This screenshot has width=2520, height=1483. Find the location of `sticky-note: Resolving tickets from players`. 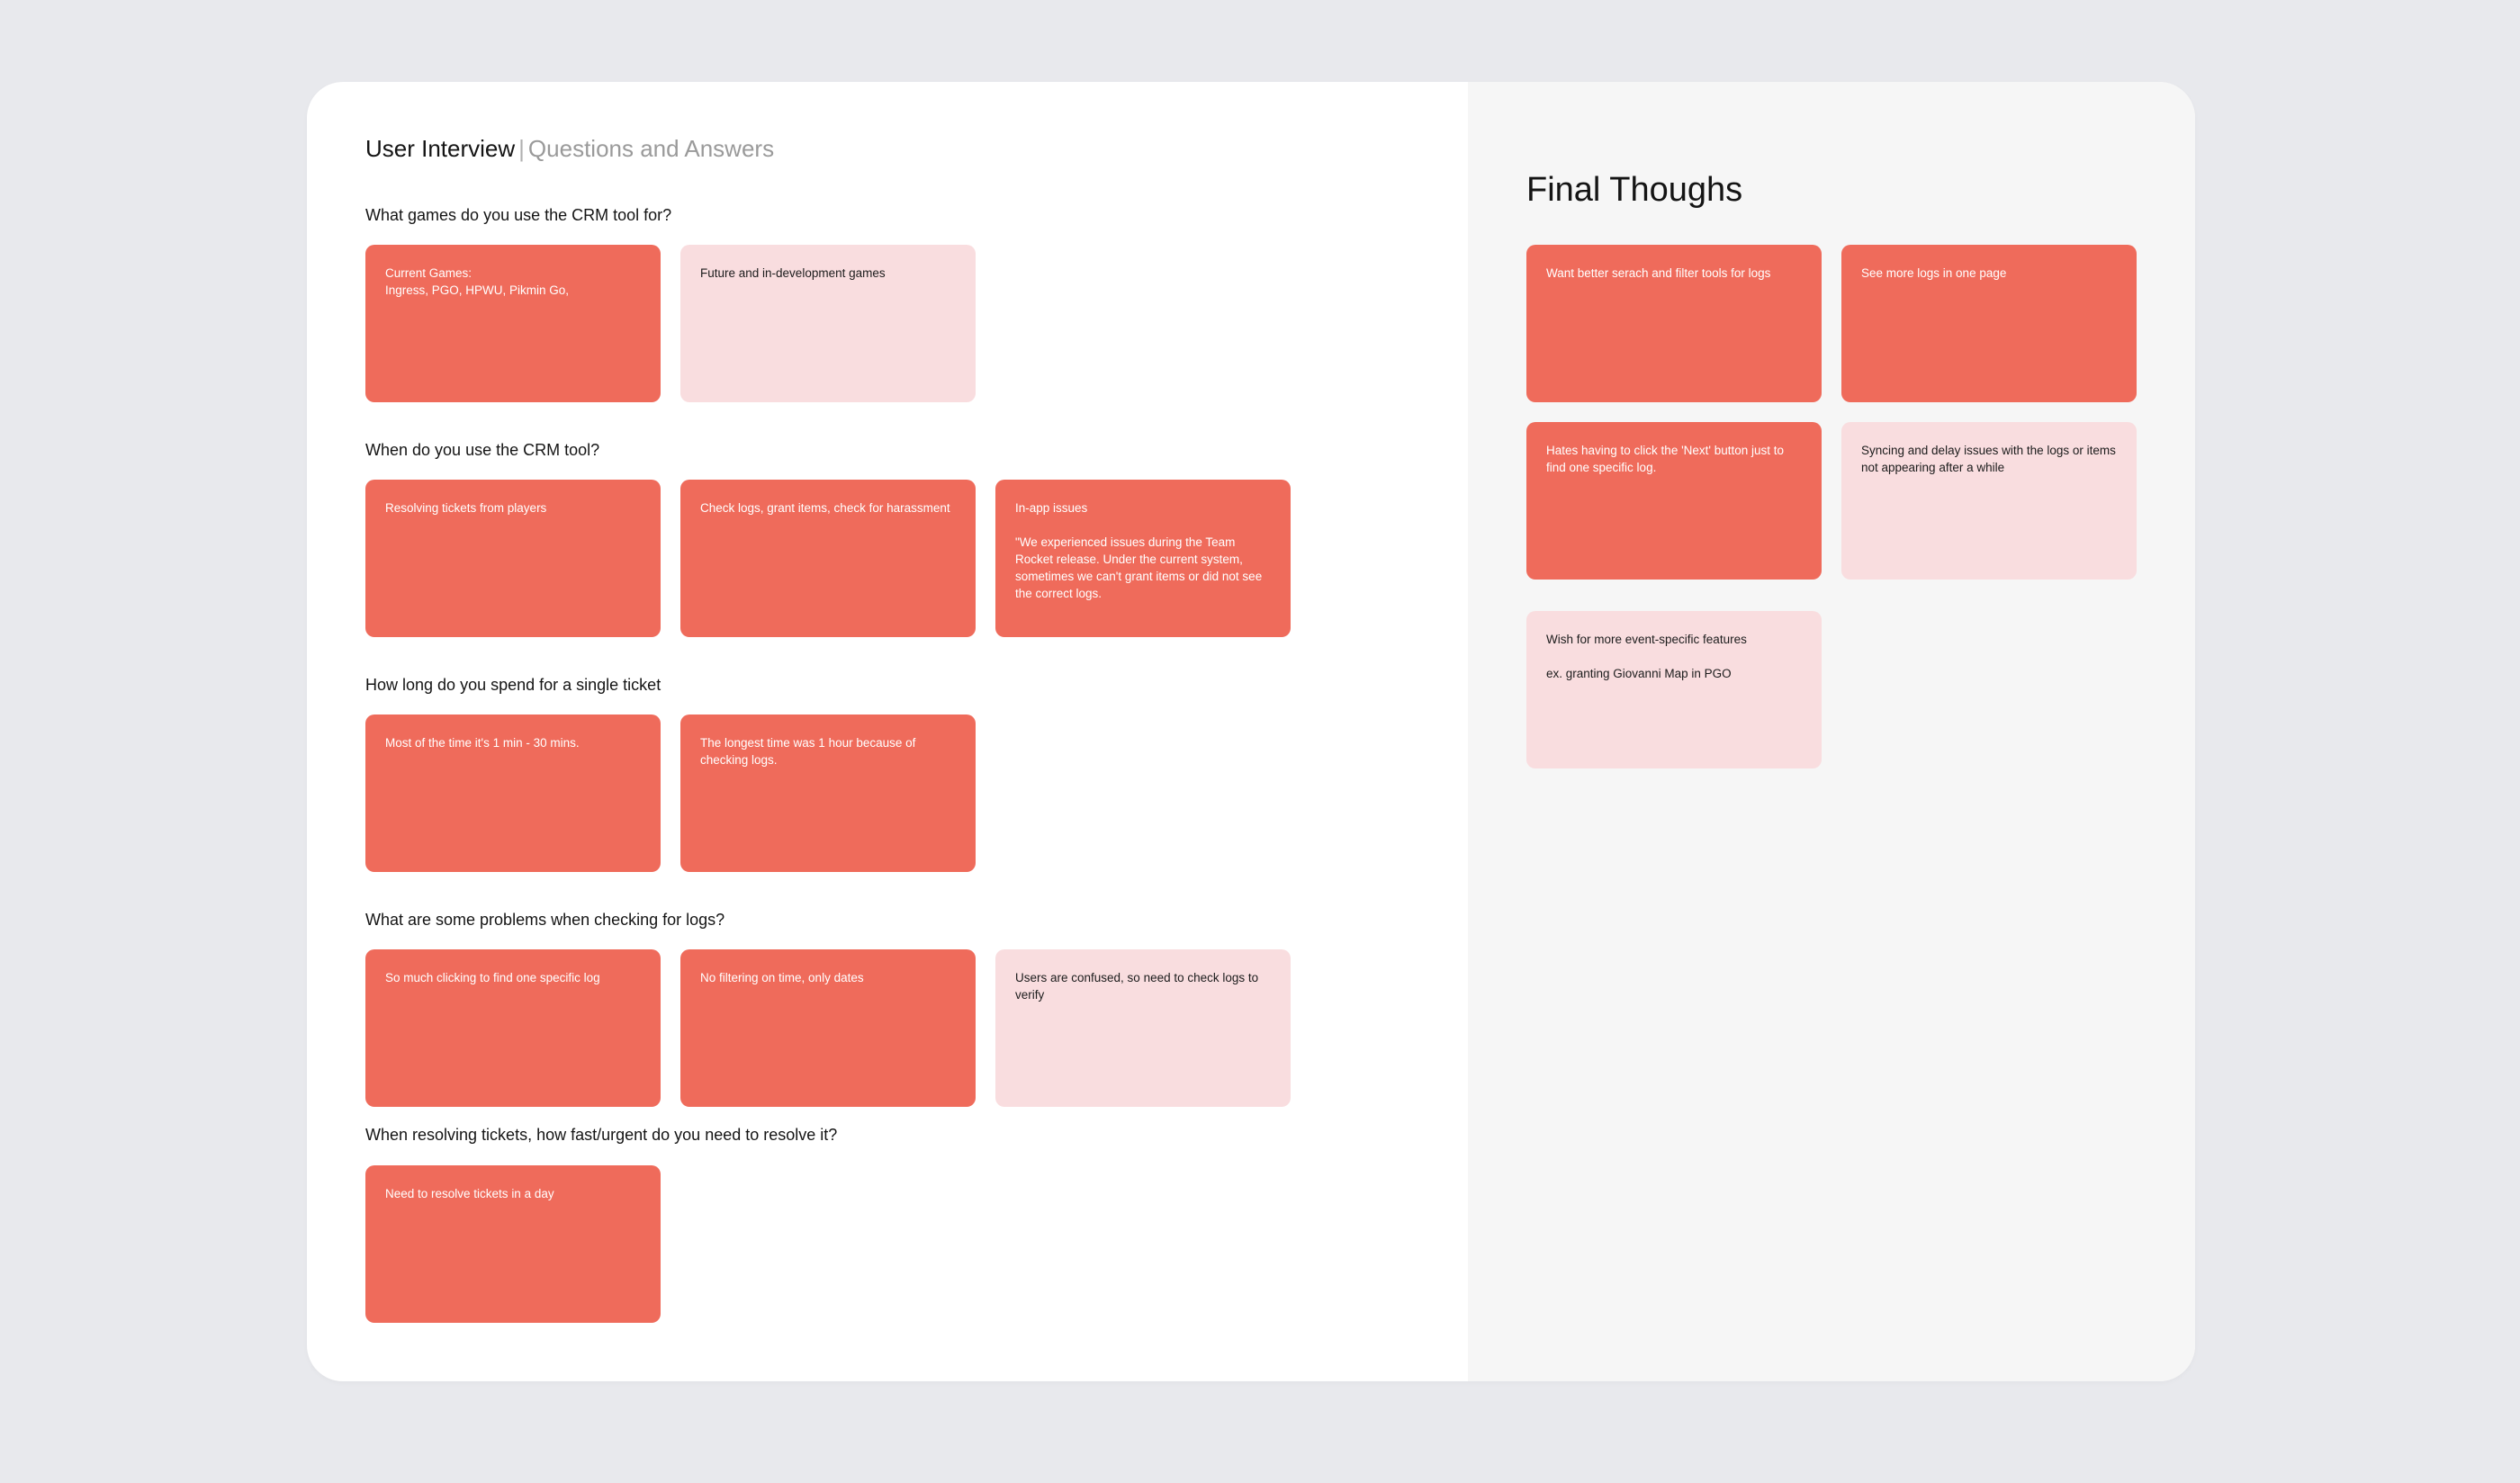

sticky-note: Resolving tickets from players is located at coordinates (513, 558).